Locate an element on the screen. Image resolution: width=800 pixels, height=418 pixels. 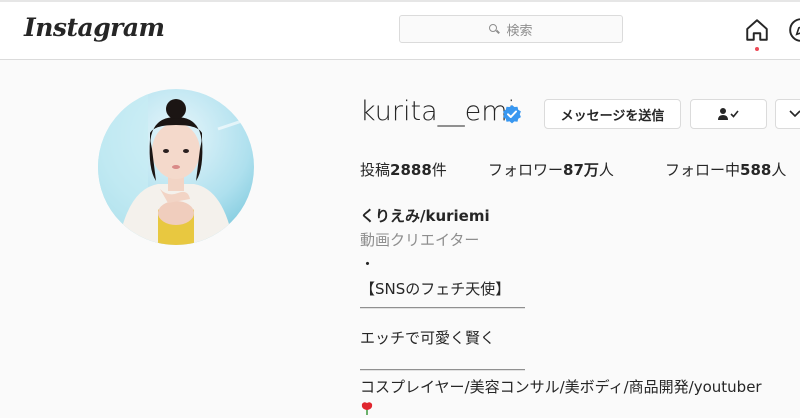
user-check-icon is located at coordinates (728, 114).